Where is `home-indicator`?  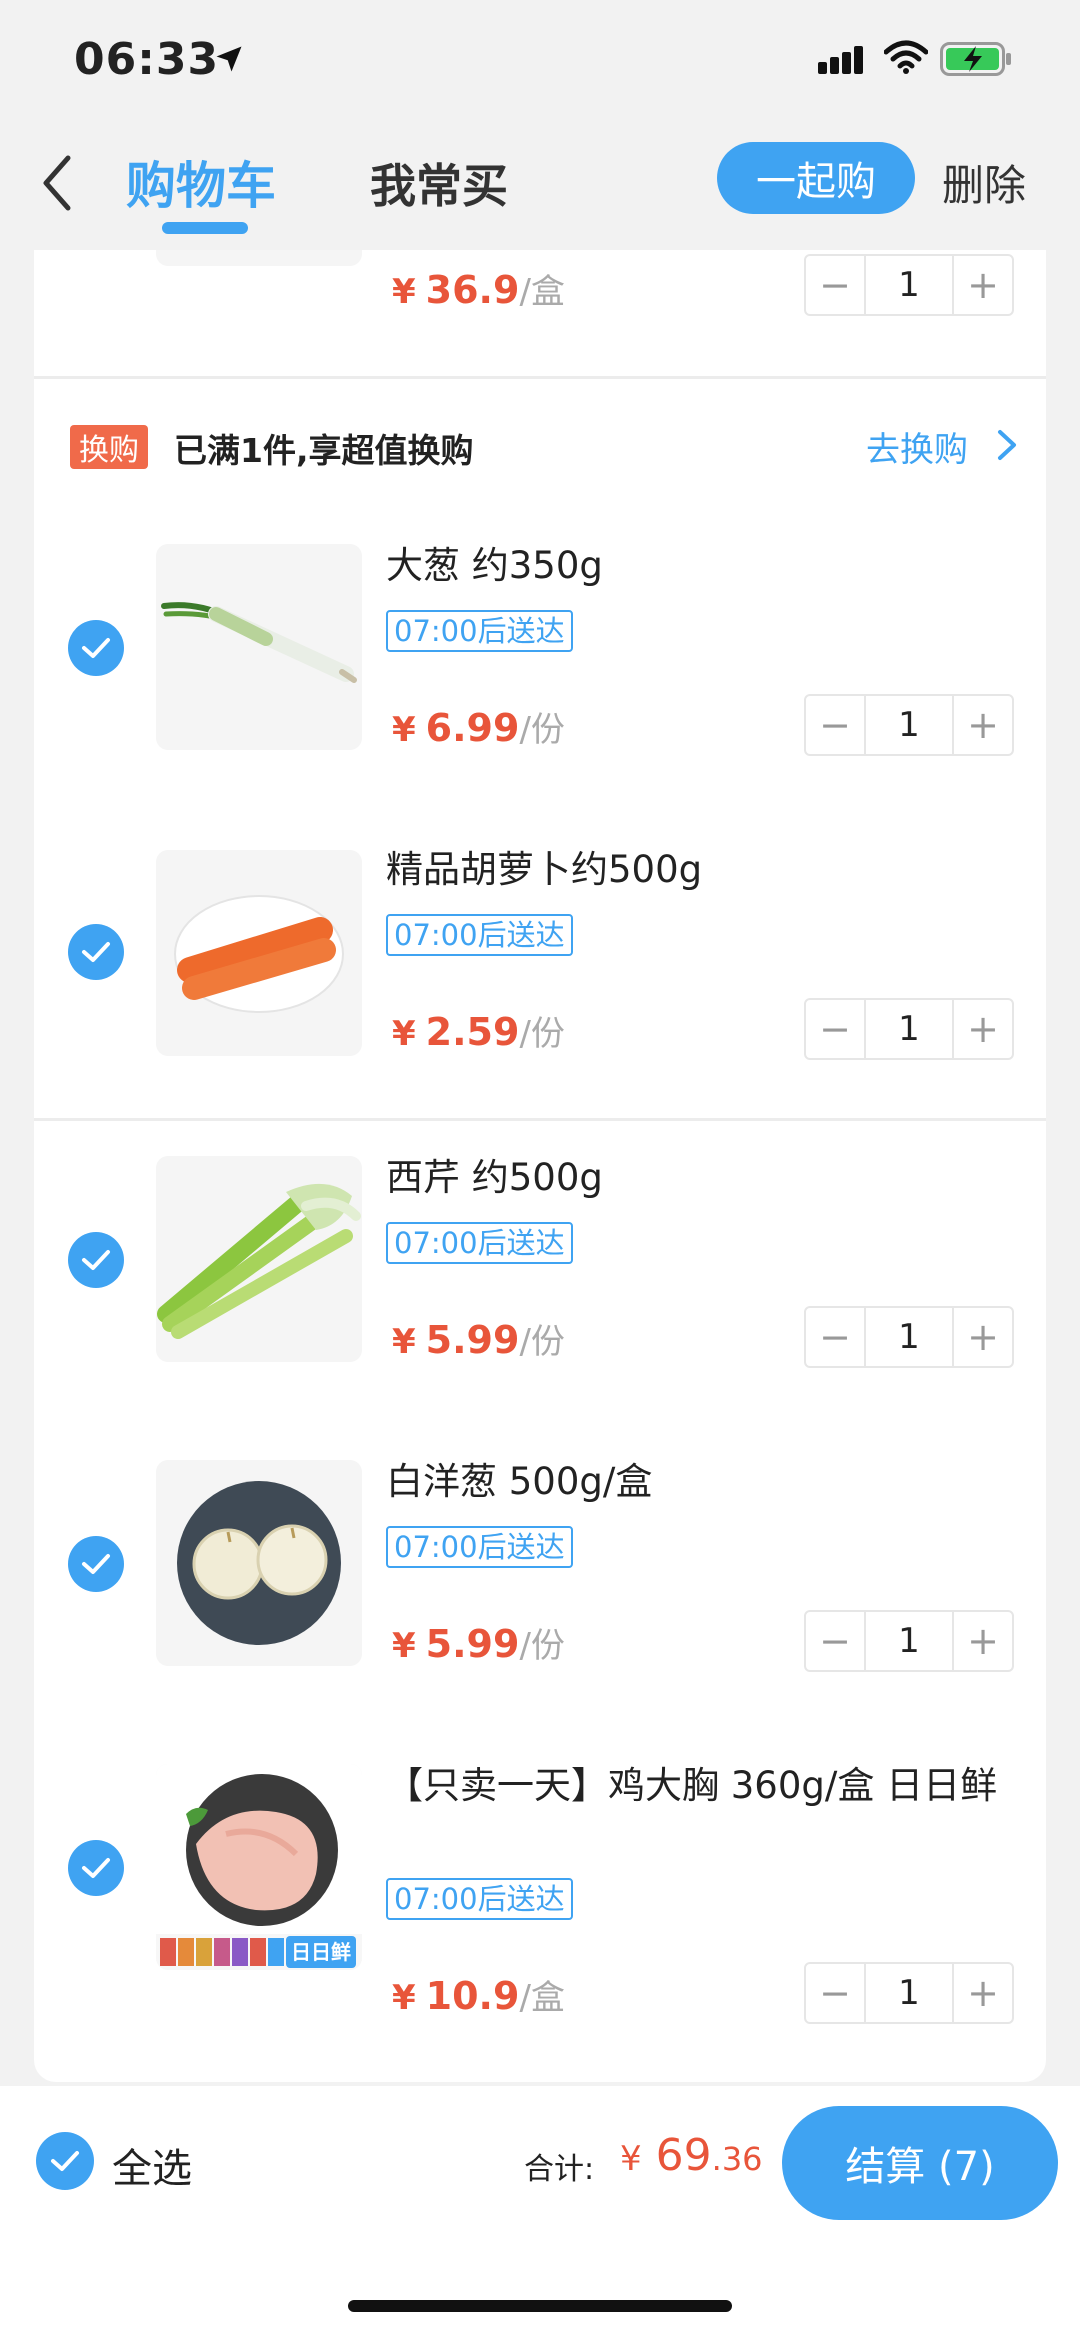 home-indicator is located at coordinates (540, 2306).